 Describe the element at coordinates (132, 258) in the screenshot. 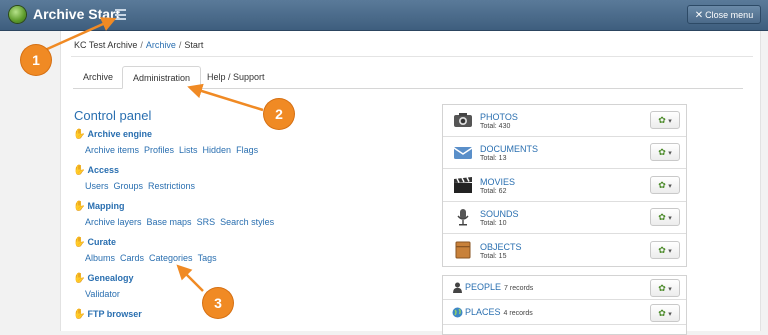

I see `cp-link-cards: Cards` at that location.